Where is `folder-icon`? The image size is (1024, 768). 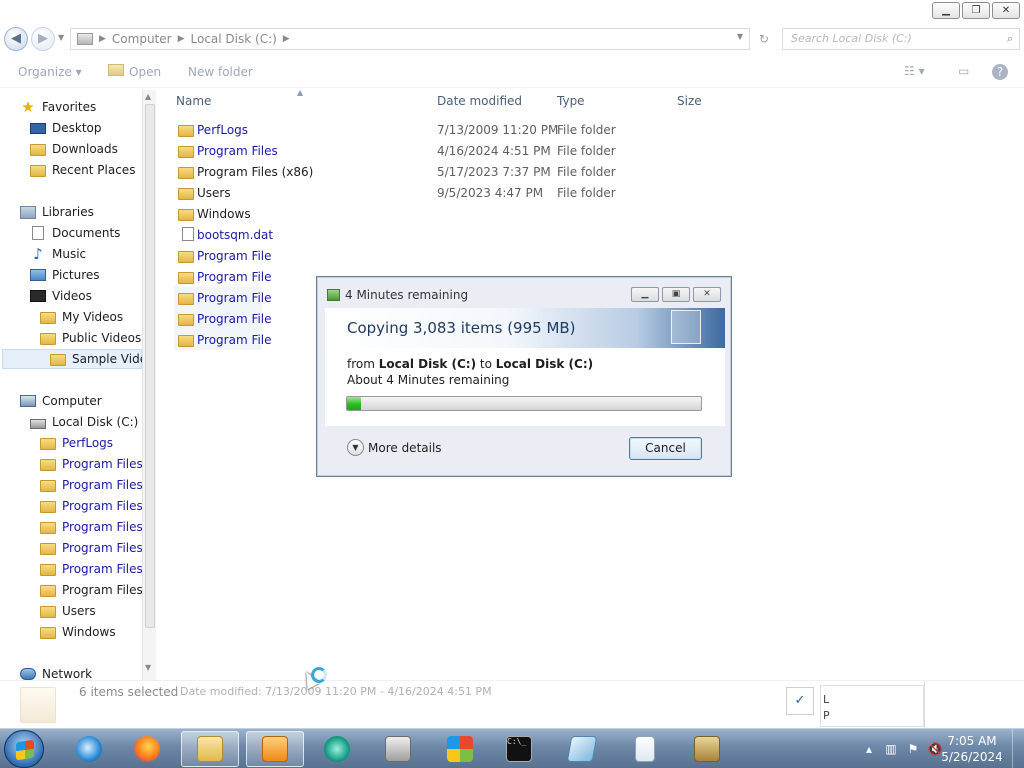
folder-icon is located at coordinates (186, 320).